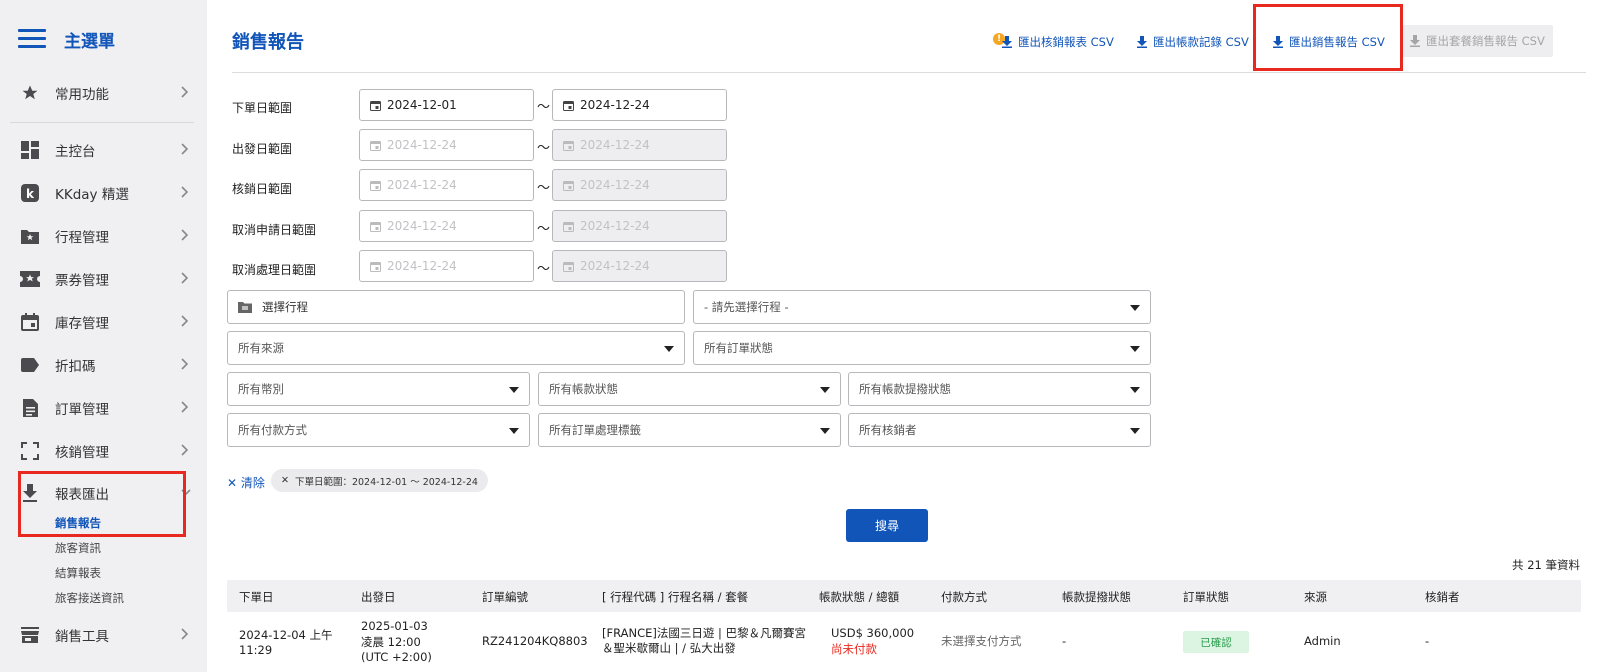 The height and width of the screenshot is (672, 1600). I want to click on order-date-start-input: 2024-12-01, so click(446, 105).